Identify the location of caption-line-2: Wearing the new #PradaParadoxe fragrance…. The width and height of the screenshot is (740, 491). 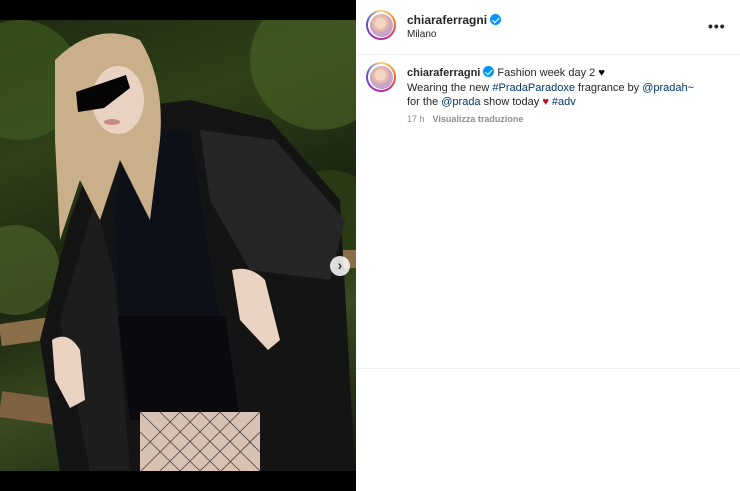
(567, 88).